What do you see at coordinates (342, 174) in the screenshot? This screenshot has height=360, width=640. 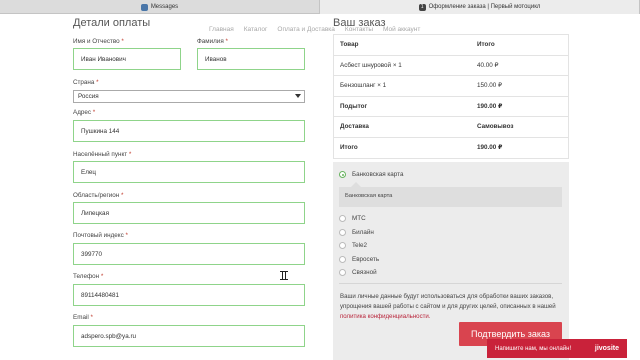 I see `radio-bank-card` at bounding box center [342, 174].